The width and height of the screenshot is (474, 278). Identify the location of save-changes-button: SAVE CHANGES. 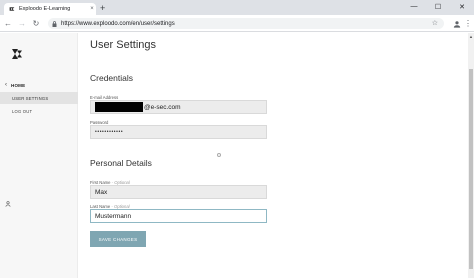
(118, 239).